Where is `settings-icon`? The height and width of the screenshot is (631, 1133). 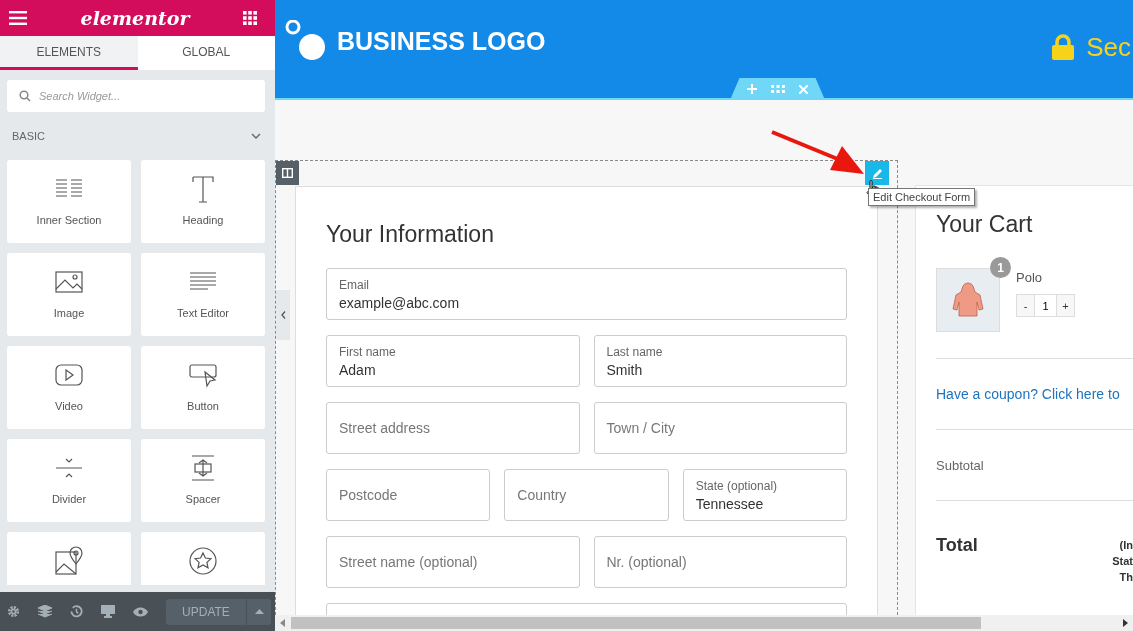 settings-icon is located at coordinates (13, 611).